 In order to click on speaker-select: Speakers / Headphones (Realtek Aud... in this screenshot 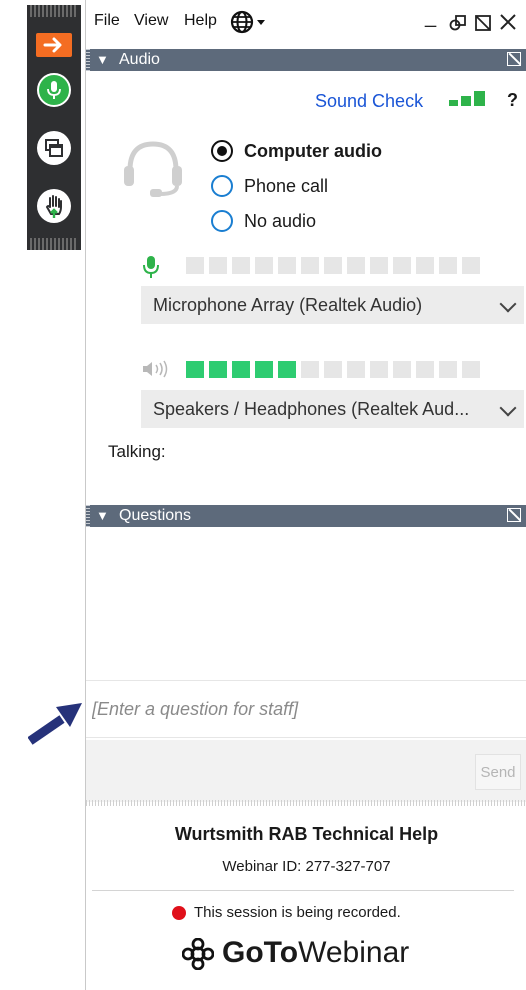, I will do `click(332, 409)`.